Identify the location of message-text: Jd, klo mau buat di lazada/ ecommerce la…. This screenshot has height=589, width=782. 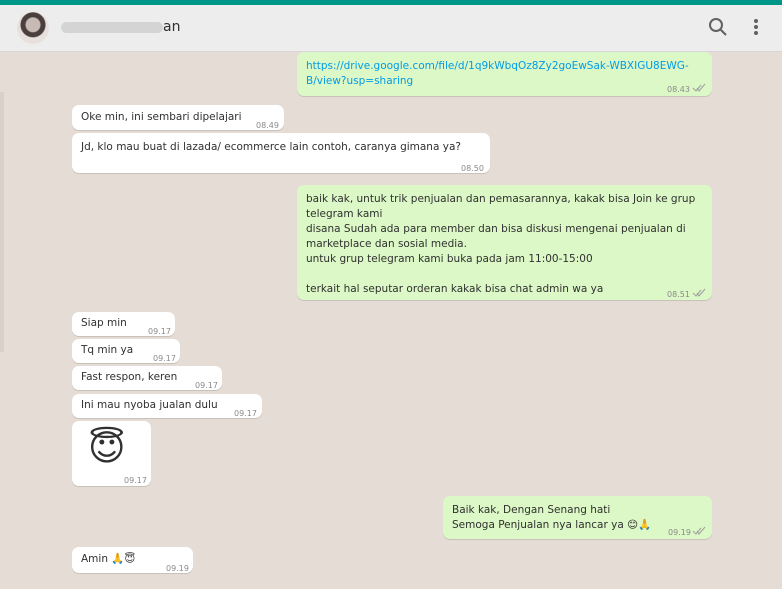
(271, 147).